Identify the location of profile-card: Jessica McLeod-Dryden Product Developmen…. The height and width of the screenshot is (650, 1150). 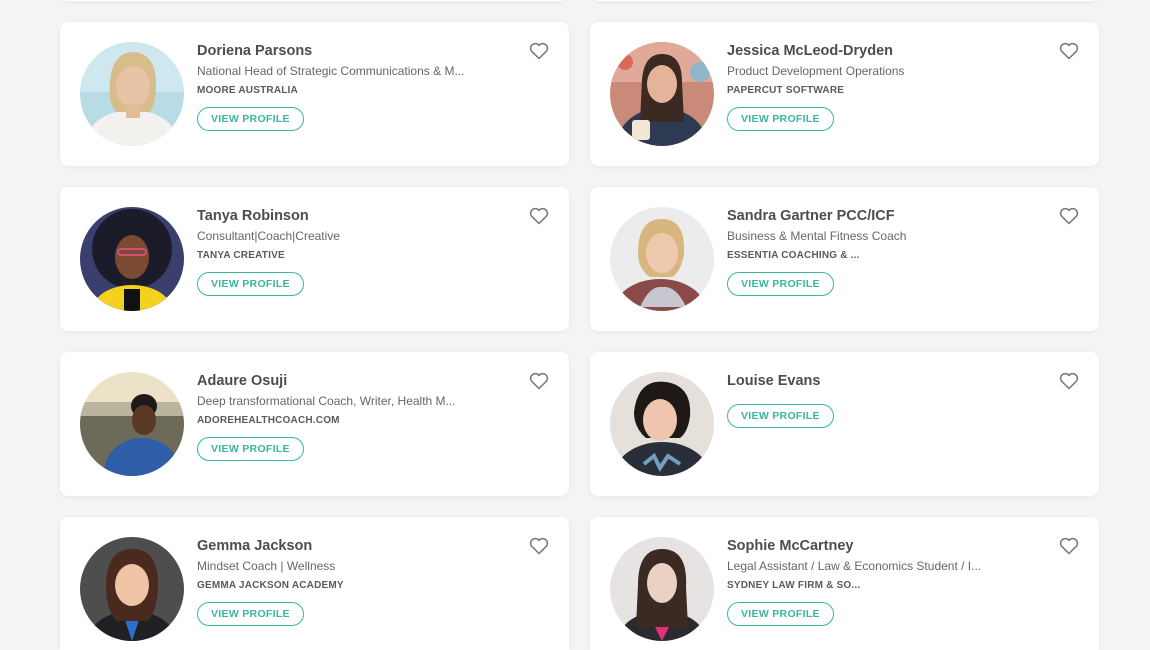
(844, 94).